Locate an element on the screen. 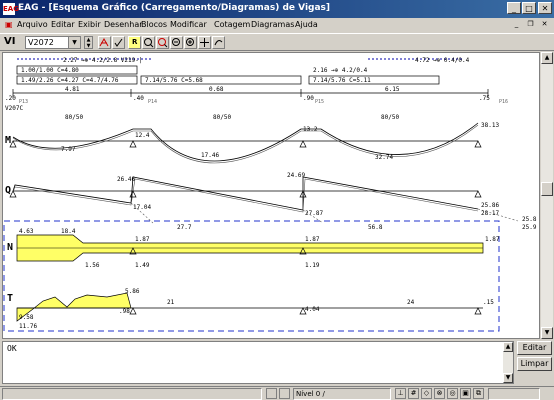  status-bar: Nível 0 / ⊥ # ◇ ⊗ ◎ ▣ ⧉ is located at coordinates (277, 393).